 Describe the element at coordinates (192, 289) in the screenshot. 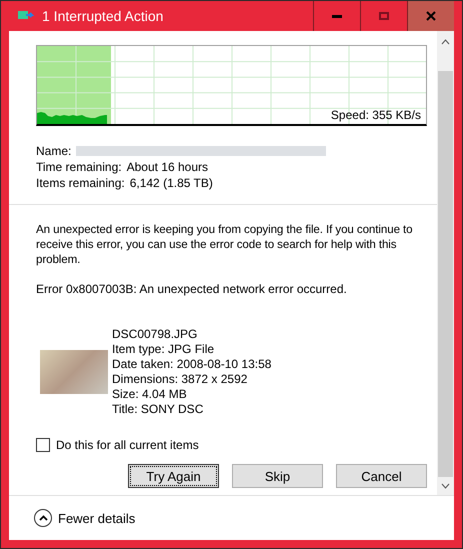

I see `error-code: Error 0x8007003B: An unexpected network error occurred.` at that location.